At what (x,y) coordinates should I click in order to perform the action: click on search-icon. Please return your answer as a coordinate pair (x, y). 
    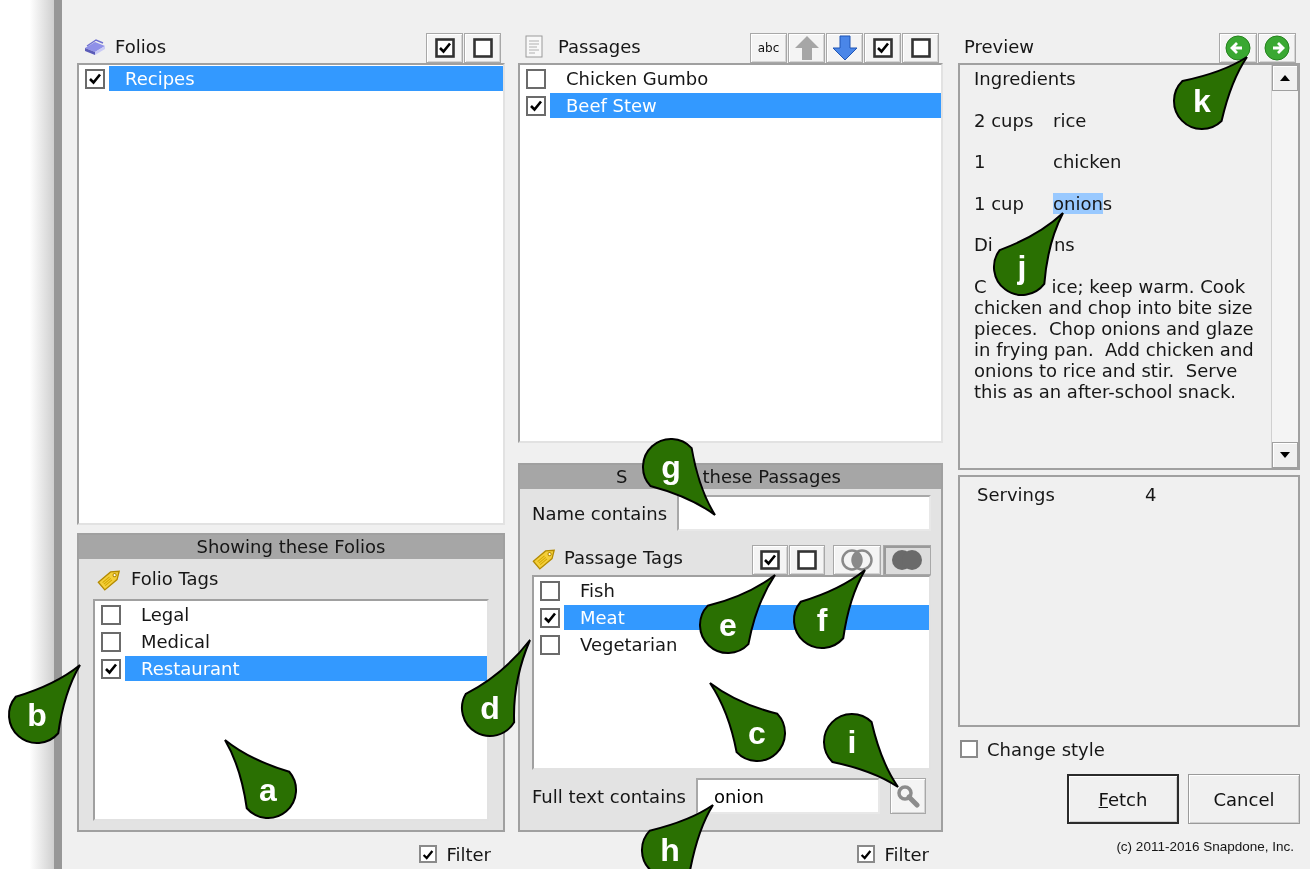
    Looking at the image, I should click on (907, 796).